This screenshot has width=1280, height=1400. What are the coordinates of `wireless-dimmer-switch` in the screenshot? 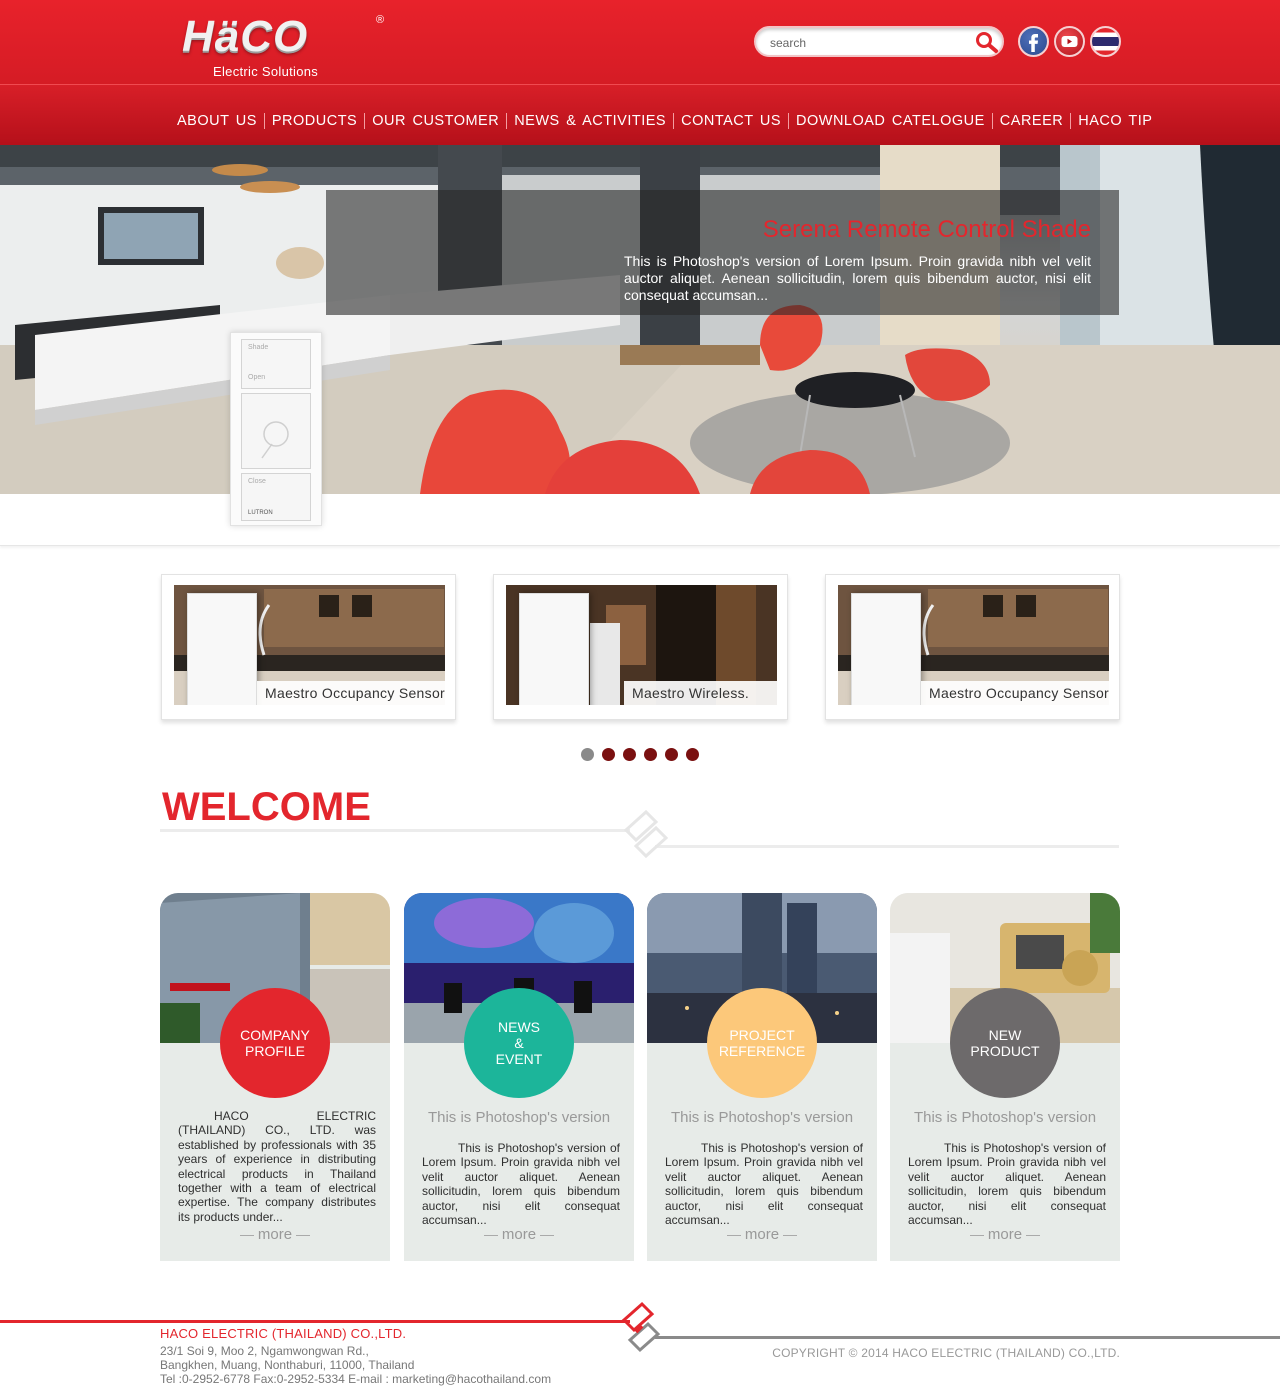 It's located at (554, 649).